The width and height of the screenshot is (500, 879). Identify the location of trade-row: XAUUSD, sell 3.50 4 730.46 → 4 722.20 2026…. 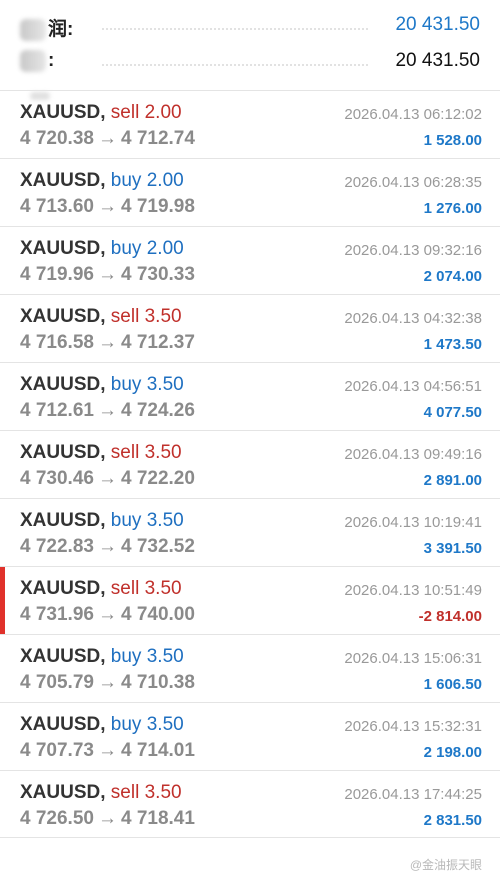
(250, 464).